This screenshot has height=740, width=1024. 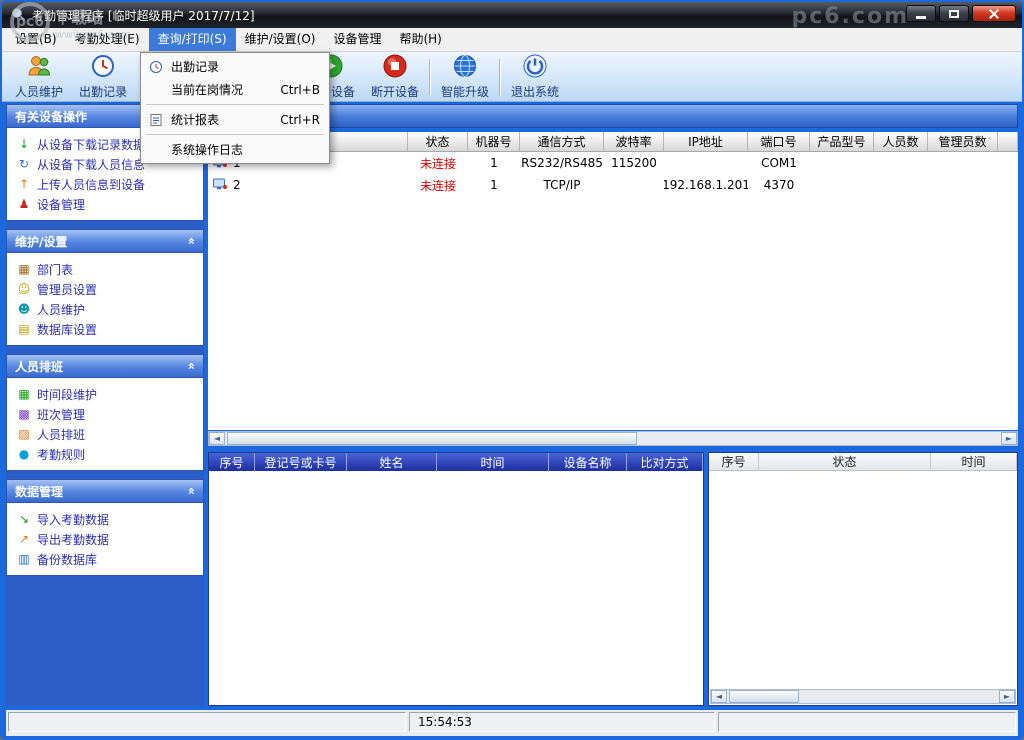 What do you see at coordinates (105, 519) in the screenshot?
I see `sidebar-item-import-data: ↘ 导入考勤数据` at bounding box center [105, 519].